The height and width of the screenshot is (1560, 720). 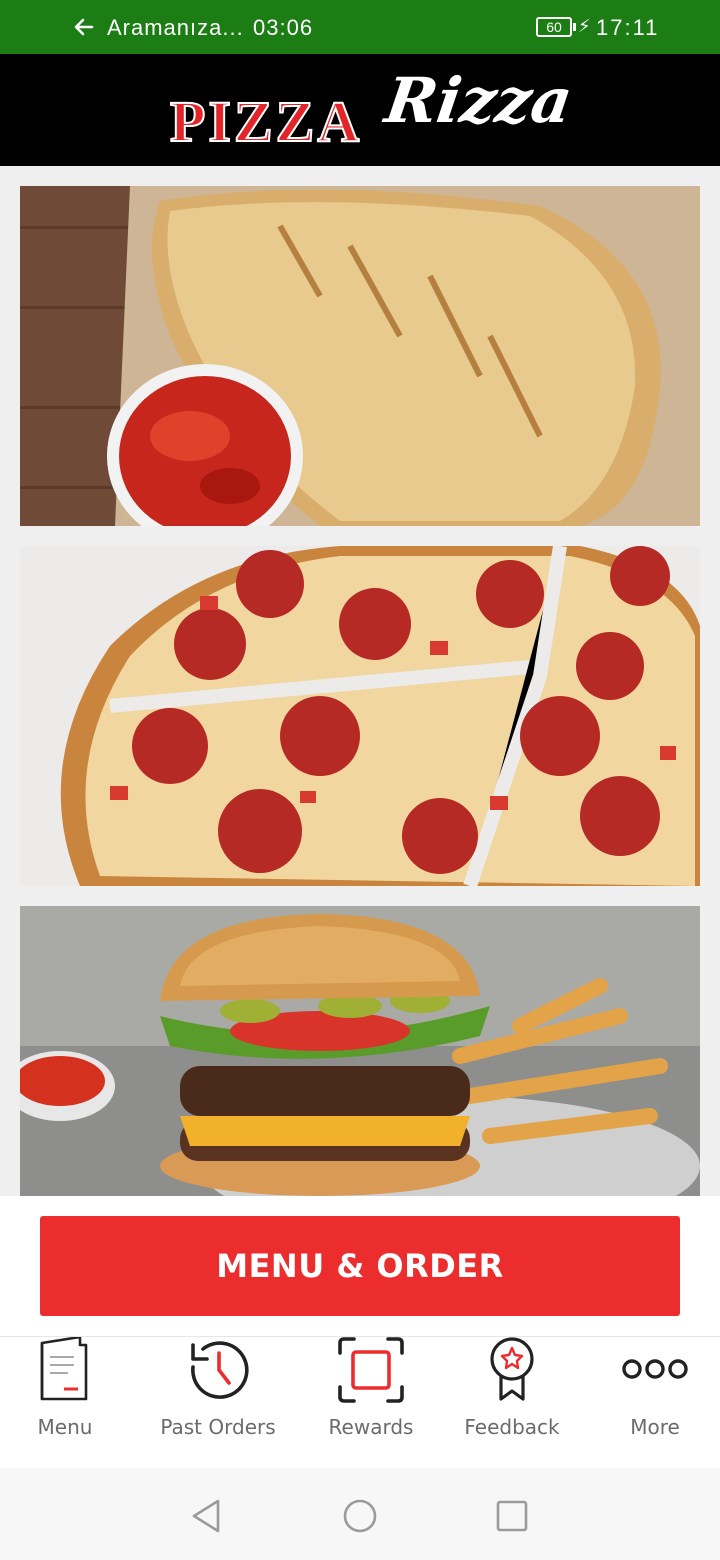 I want to click on pizza-rizza-logo: PIZZA Rizza, so click(x=374, y=110).